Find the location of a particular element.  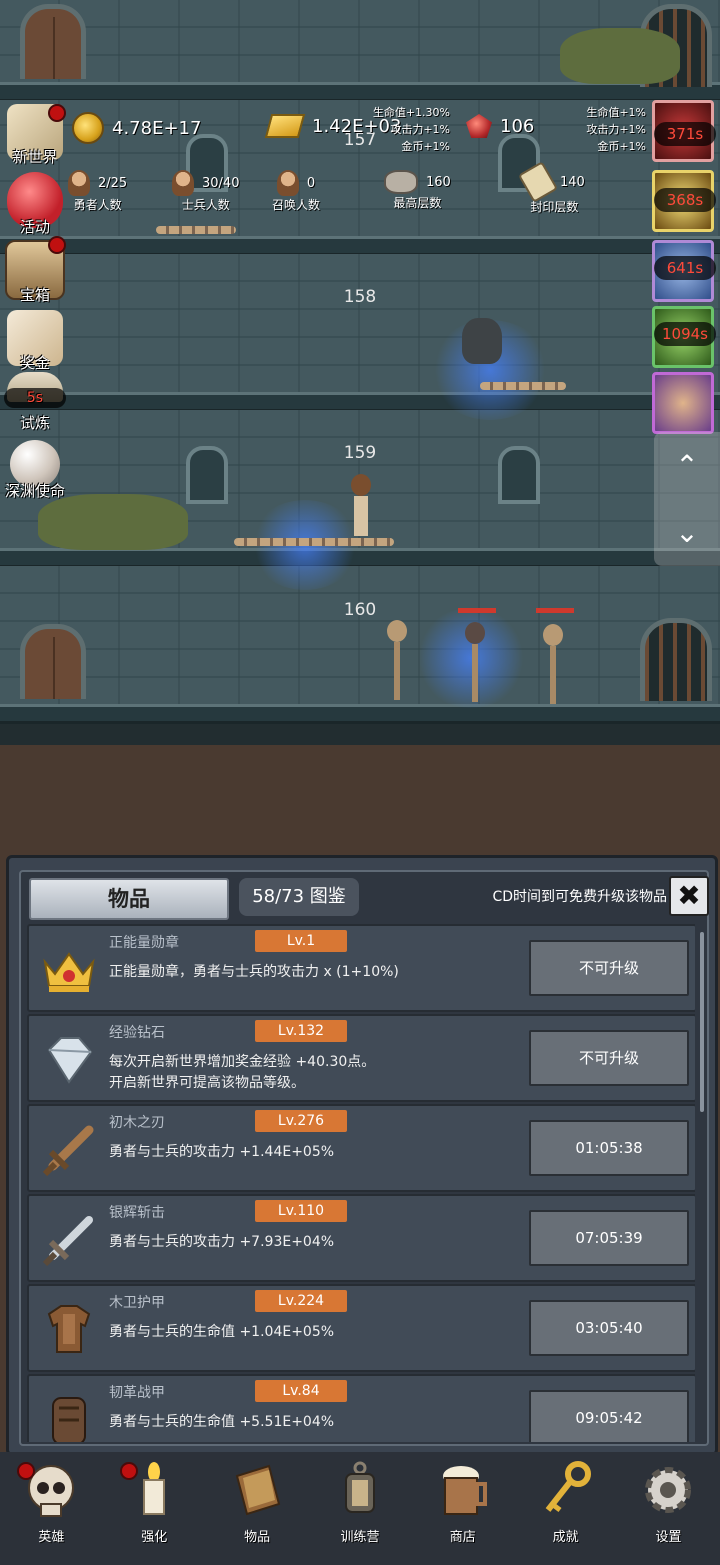

item-desc: 正能量勋章，勇者与士兵的攻击力 x (1+10%) is located at coordinates (314, 972).